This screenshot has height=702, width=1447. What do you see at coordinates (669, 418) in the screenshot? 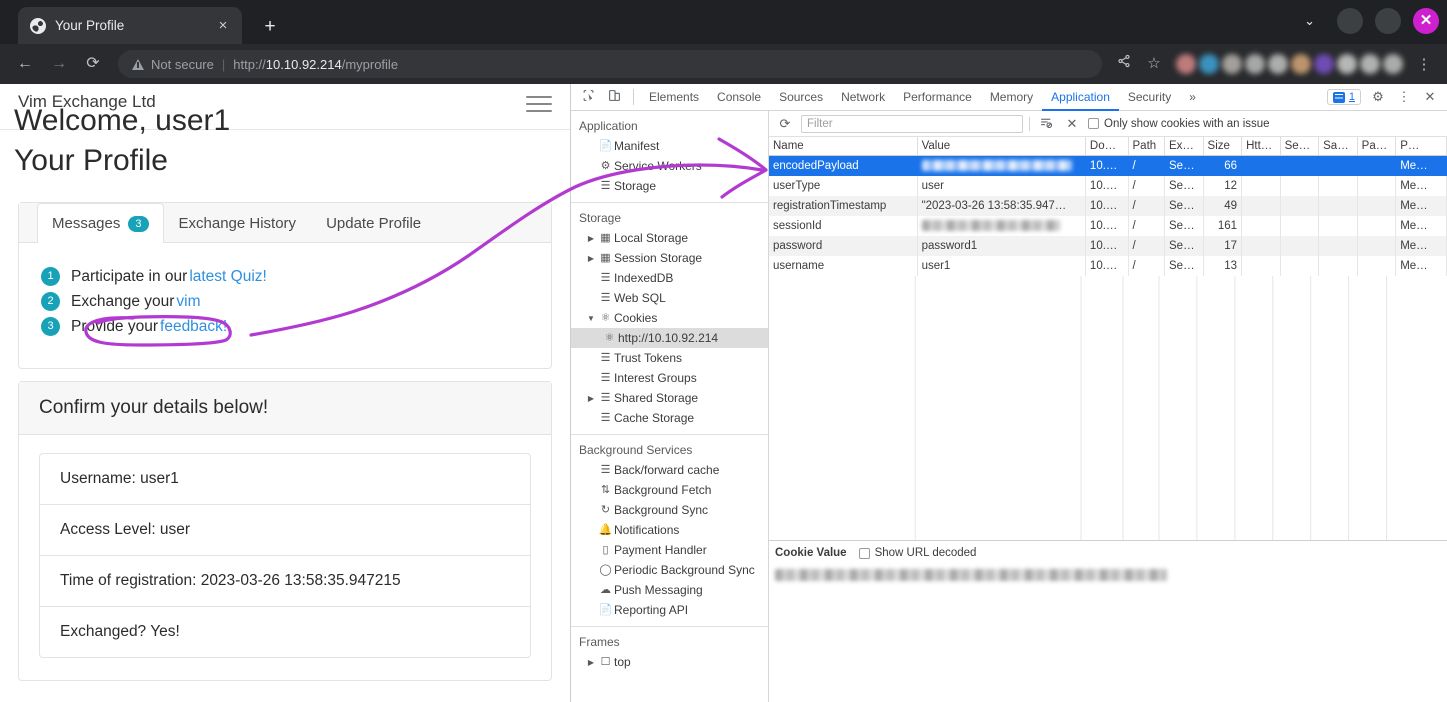
I see `sidebar-item-cache-storage: ☰ Cache Storage` at bounding box center [669, 418].